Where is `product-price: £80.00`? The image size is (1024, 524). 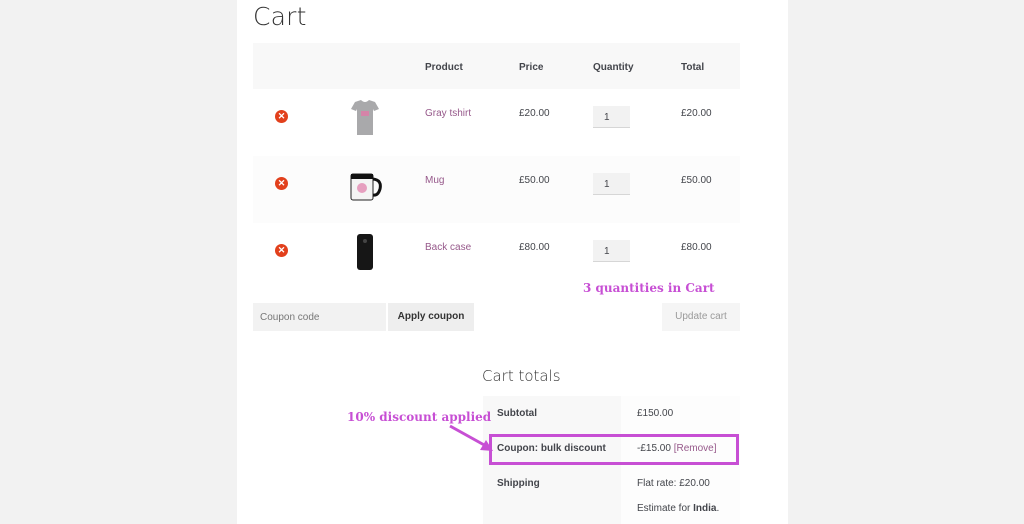 product-price: £80.00 is located at coordinates (534, 247).